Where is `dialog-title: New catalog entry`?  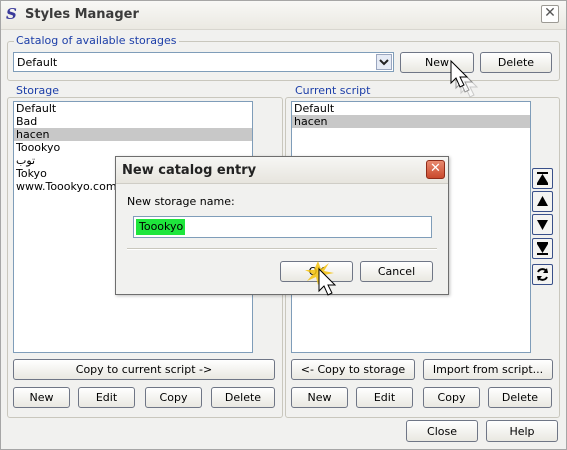 dialog-title: New catalog entry is located at coordinates (189, 170).